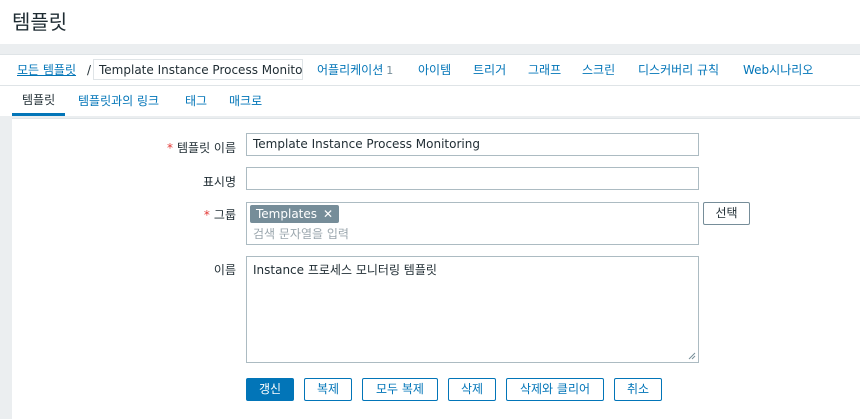 Image resolution: width=860 pixels, height=419 pixels. I want to click on group-chip: Templates ✕, so click(295, 214).